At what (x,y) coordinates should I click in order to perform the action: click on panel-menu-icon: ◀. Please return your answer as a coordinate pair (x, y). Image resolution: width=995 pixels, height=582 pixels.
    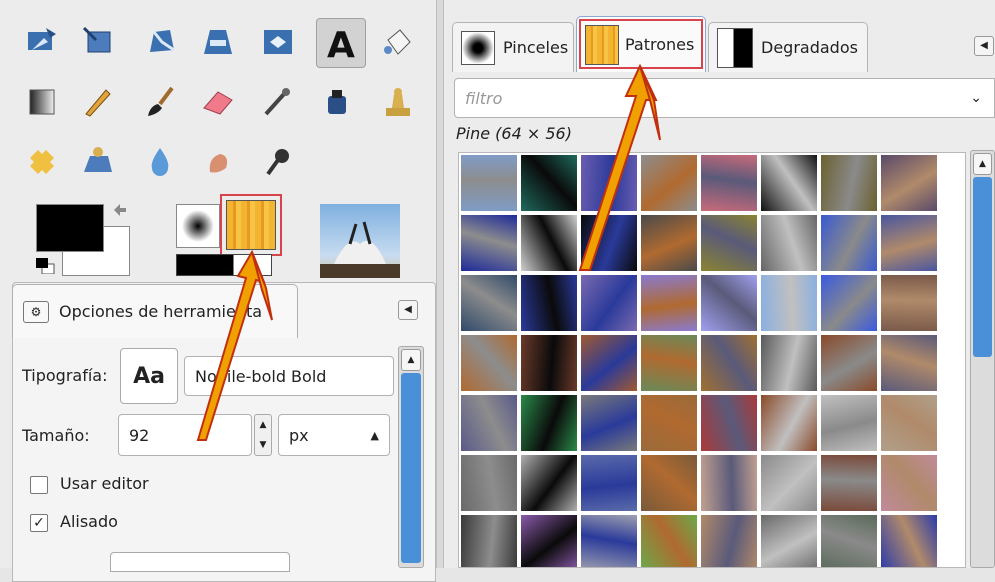
    Looking at the image, I should click on (408, 310).